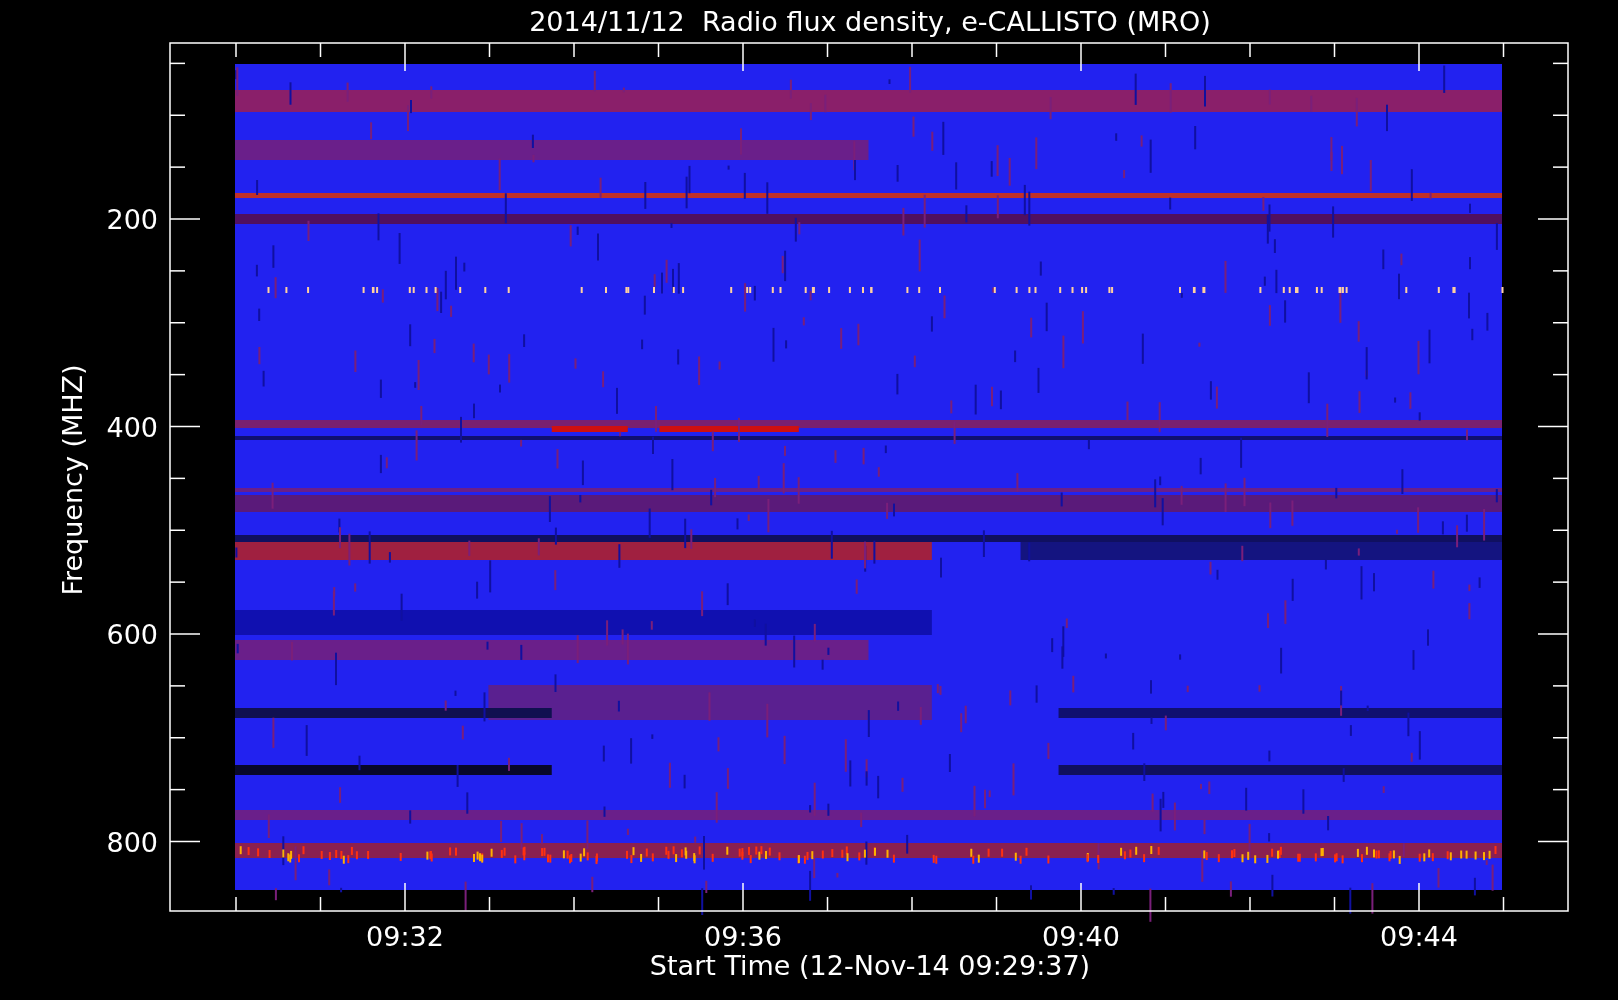 Image resolution: width=1618 pixels, height=1000 pixels. I want to click on x-tick-label: 09:40, so click(1081, 936).